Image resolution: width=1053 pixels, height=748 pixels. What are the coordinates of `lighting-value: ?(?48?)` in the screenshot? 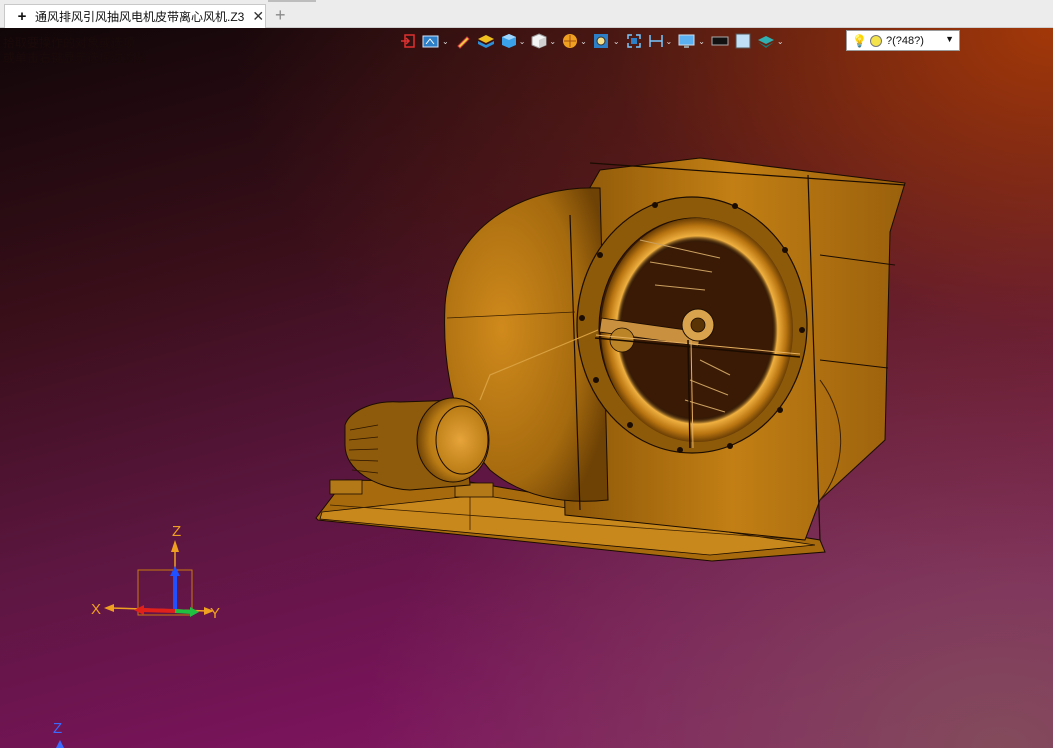 It's located at (904, 40).